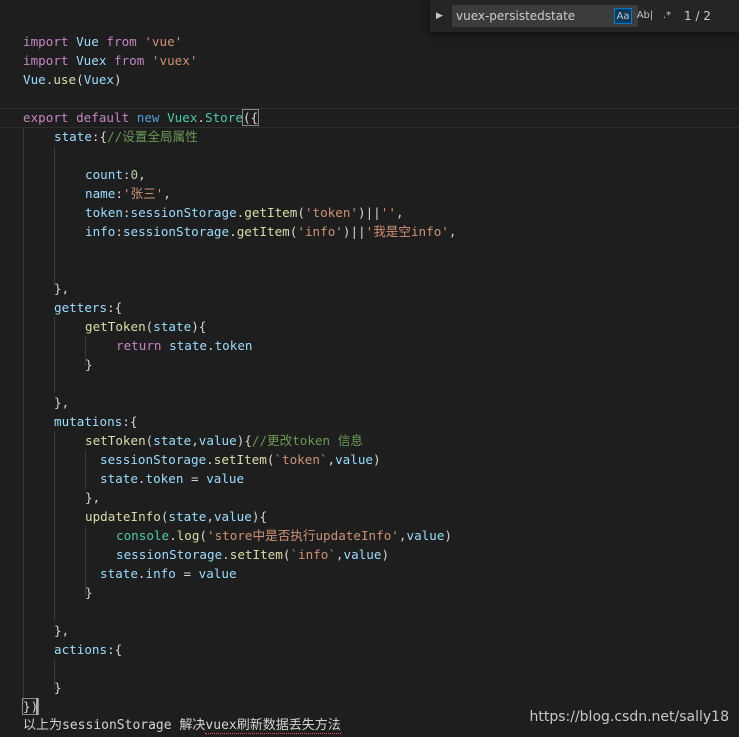 The height and width of the screenshot is (737, 739). Describe the element at coordinates (88, 421) in the screenshot. I see `property: mutations` at that location.